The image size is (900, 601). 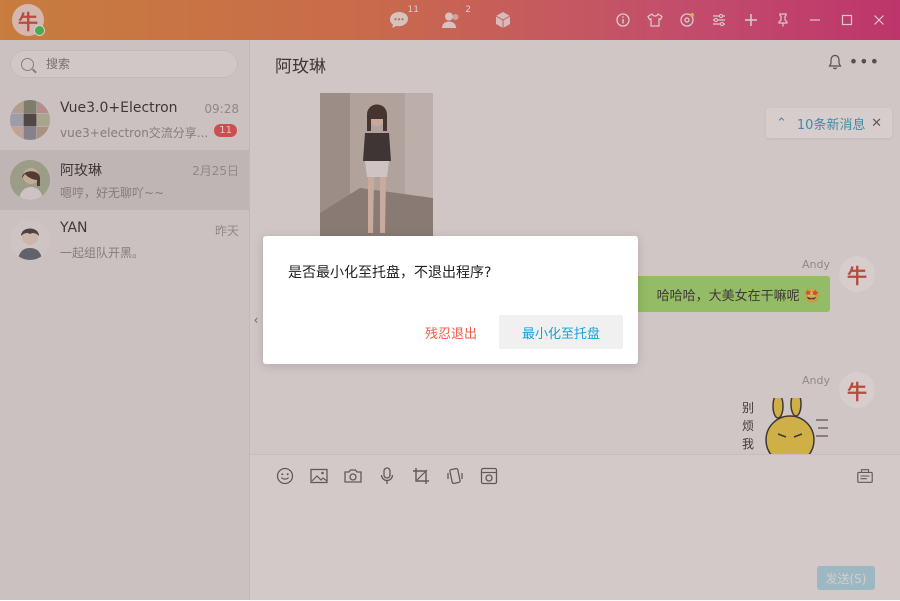 I want to click on exit-button: 残忍退出, so click(x=451, y=332).